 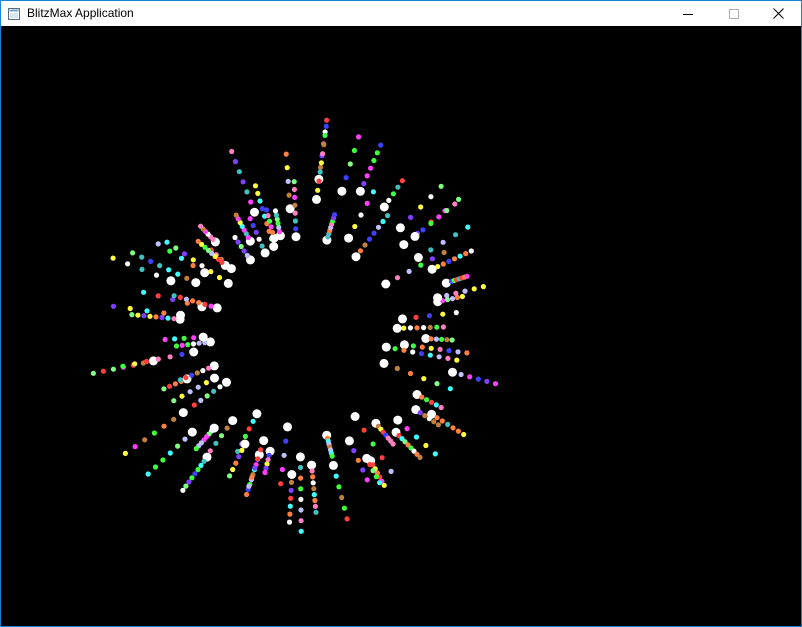 I want to click on minimize-button, so click(x=688, y=13).